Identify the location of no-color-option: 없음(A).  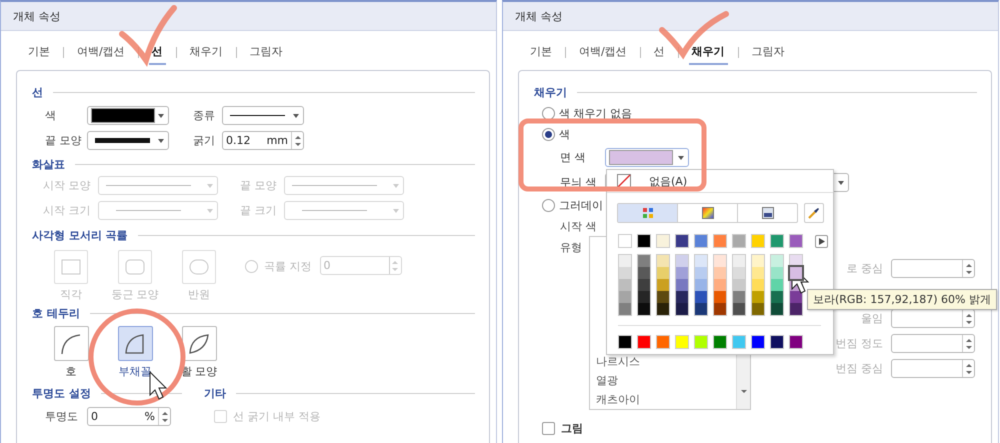
(720, 181).